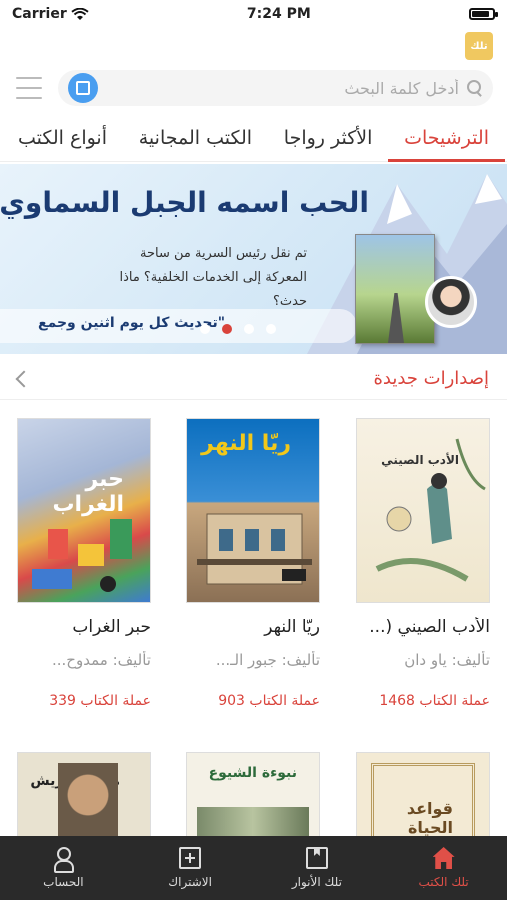  What do you see at coordinates (62, 138) in the screenshot?
I see `tab-book-types: أنواع الكتب` at bounding box center [62, 138].